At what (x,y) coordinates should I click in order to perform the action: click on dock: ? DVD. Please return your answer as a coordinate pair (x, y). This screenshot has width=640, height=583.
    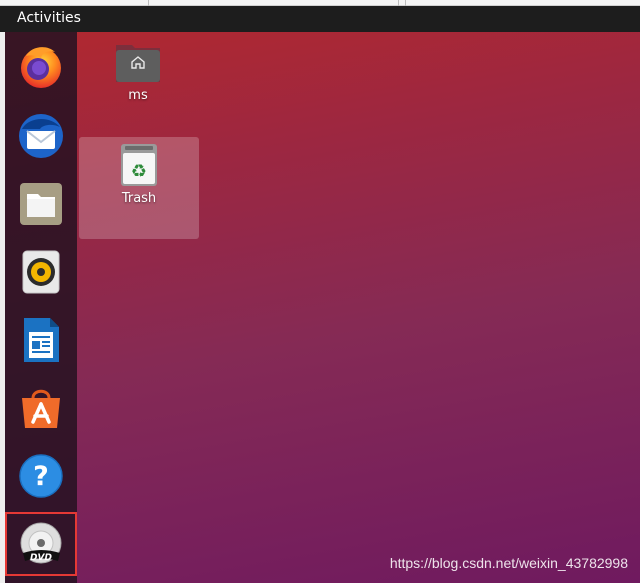
    Looking at the image, I should click on (41, 307).